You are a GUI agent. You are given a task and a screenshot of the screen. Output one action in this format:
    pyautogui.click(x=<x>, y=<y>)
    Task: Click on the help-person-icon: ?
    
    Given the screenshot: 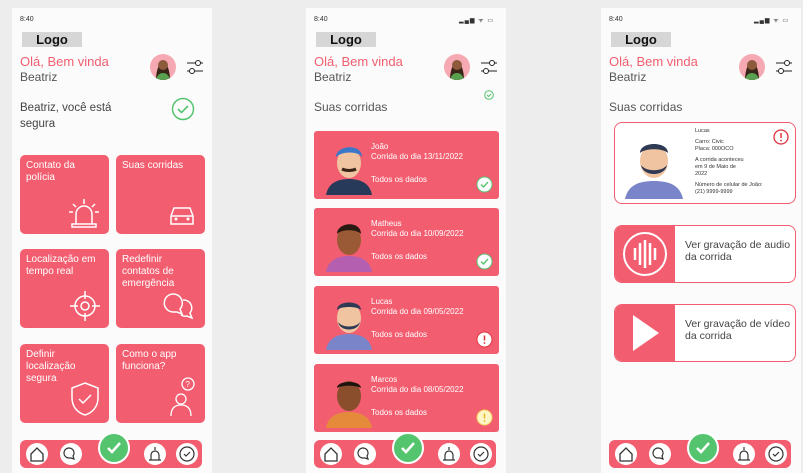 What is the action you would take?
    pyautogui.click(x=182, y=397)
    